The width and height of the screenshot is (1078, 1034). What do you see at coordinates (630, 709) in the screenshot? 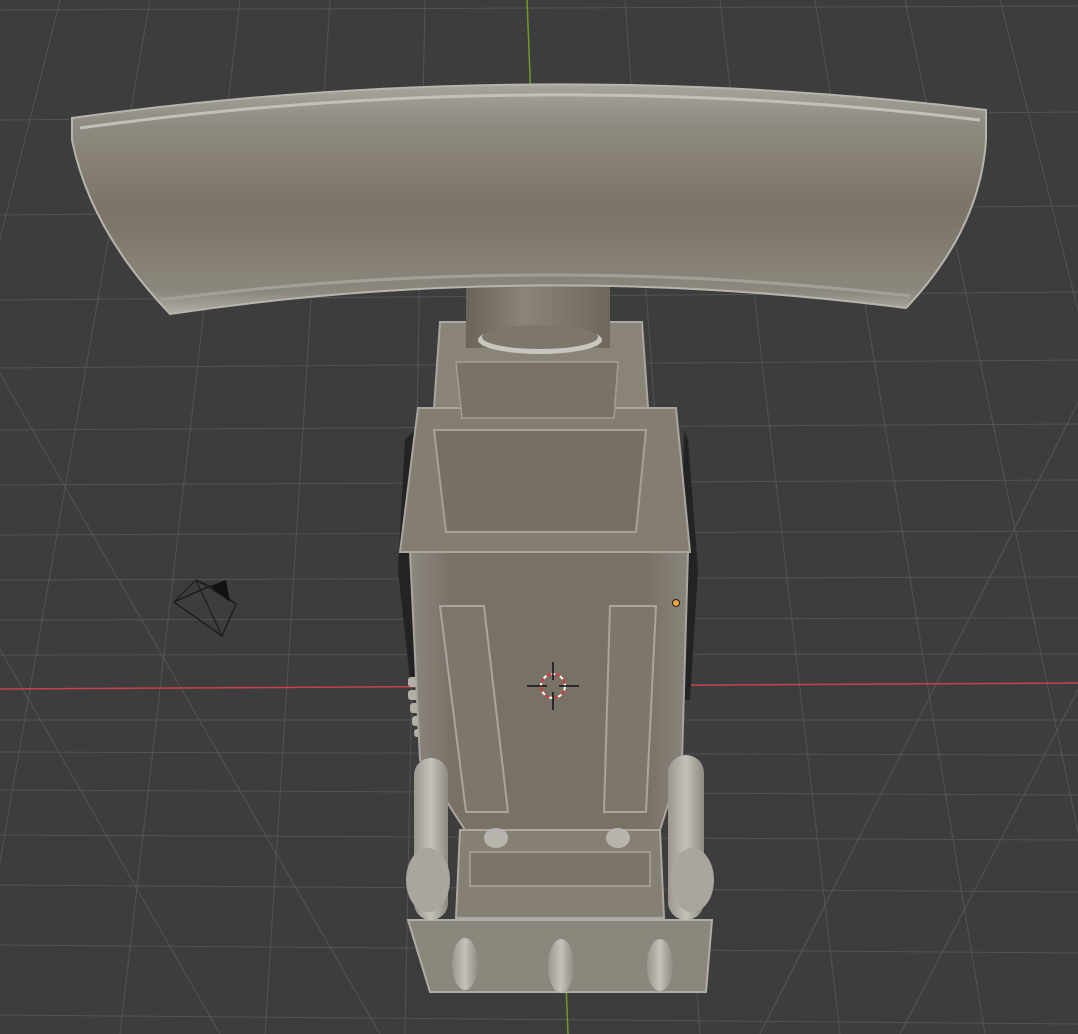
I see `groove-right` at bounding box center [630, 709].